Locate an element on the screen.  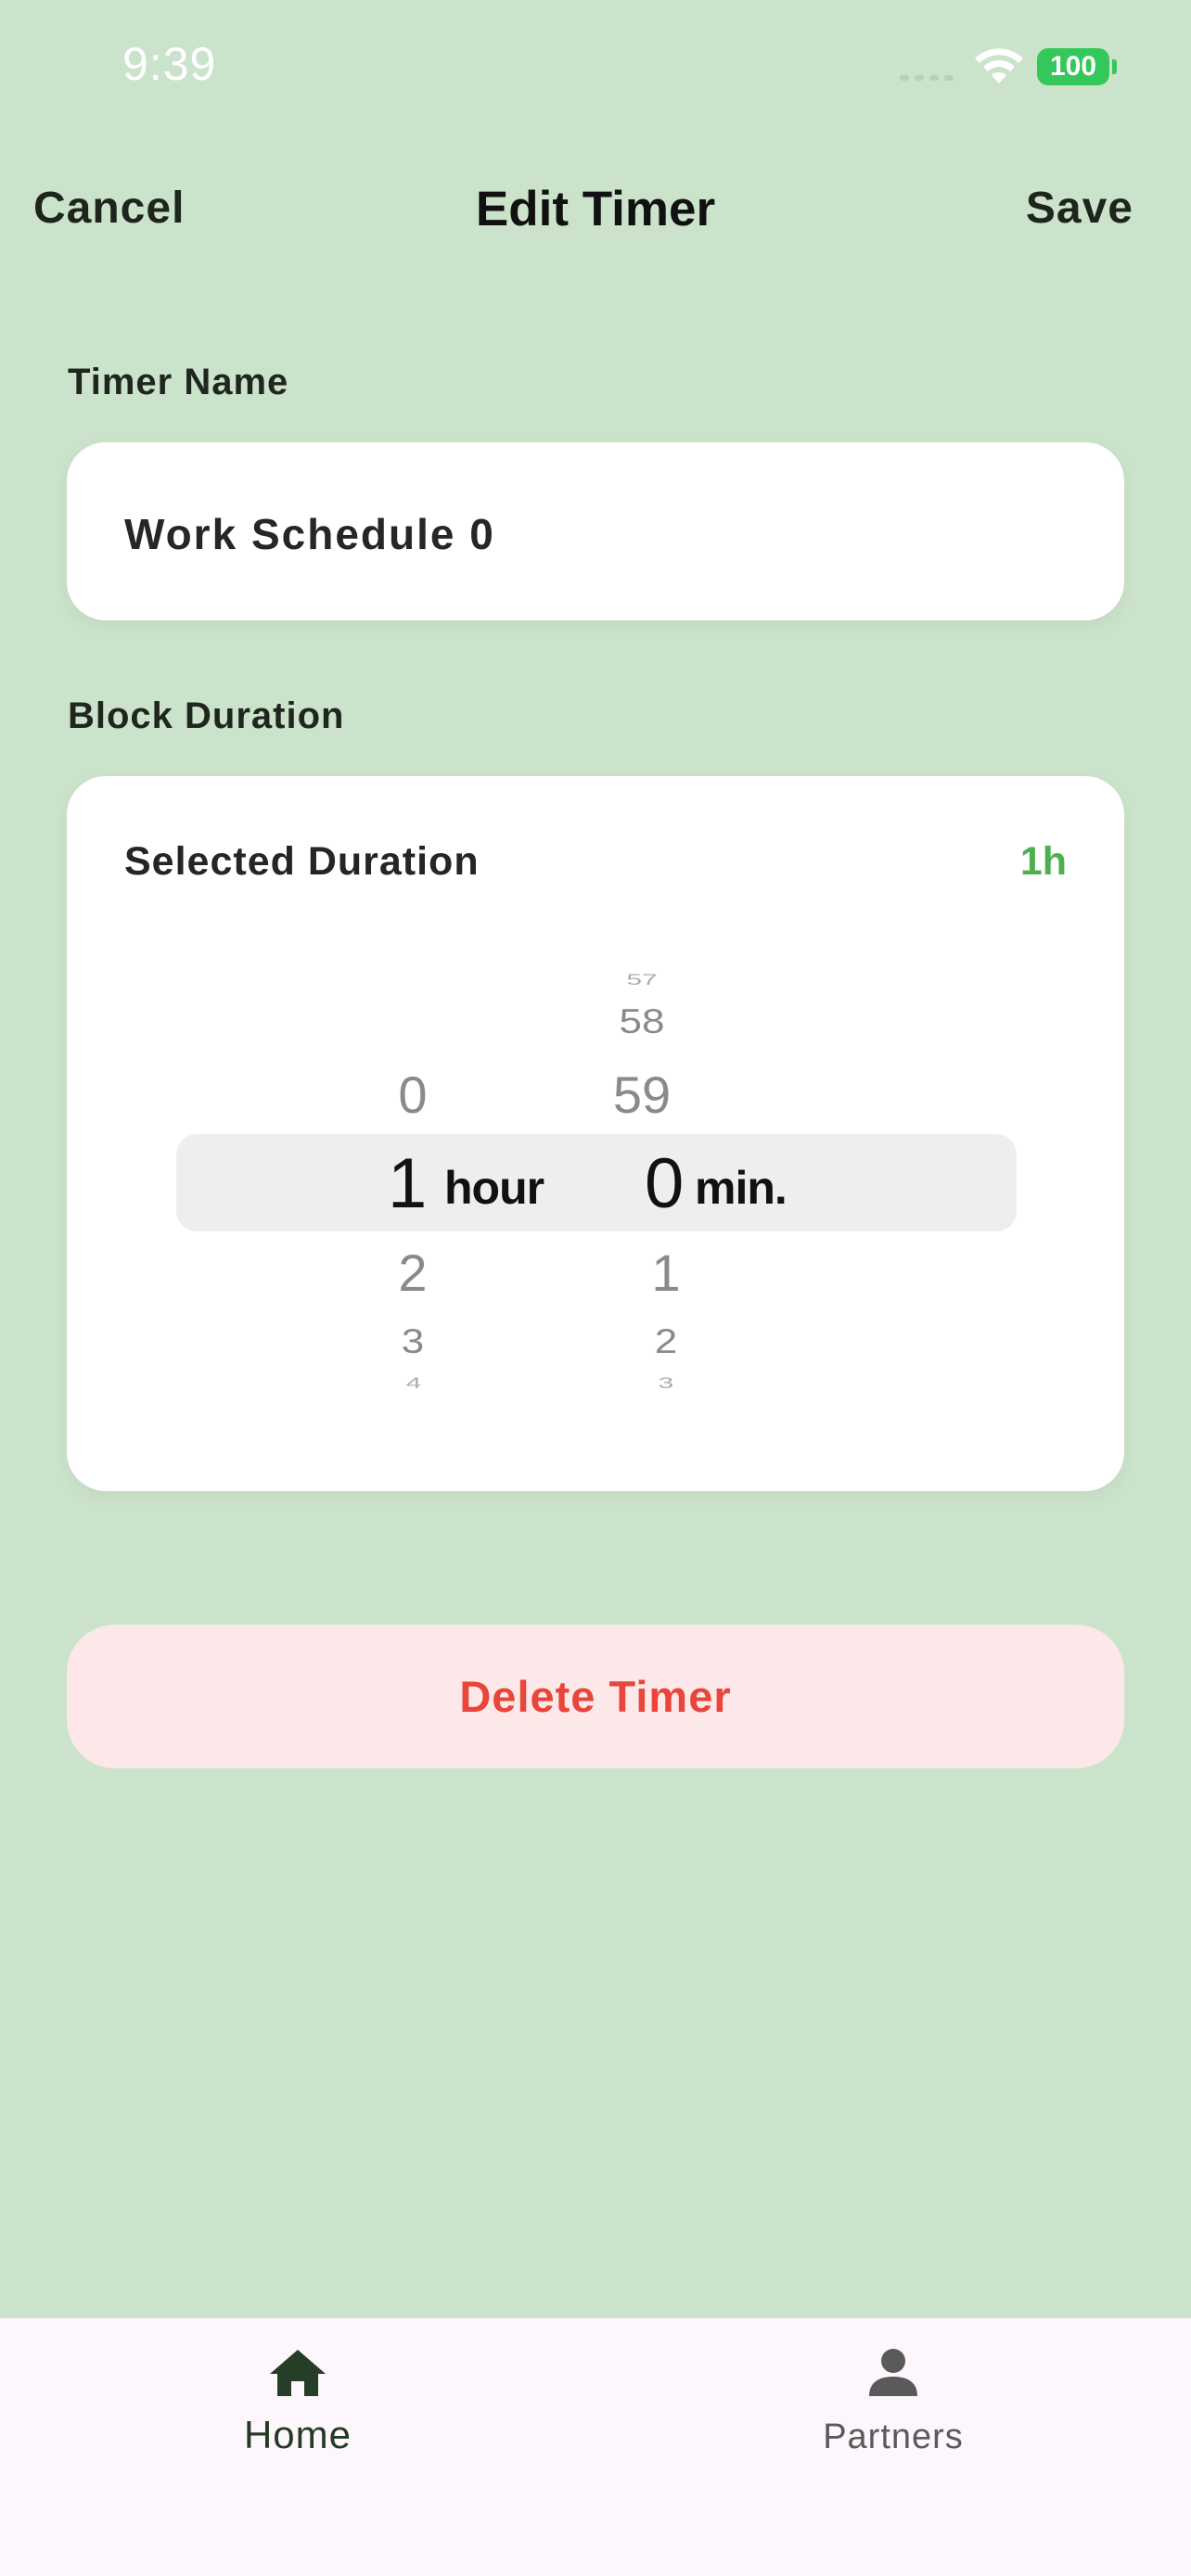
tab-bar: Home Partners is located at coordinates (595, 2447).